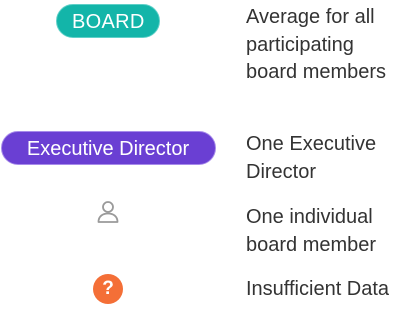 The width and height of the screenshot is (398, 331). I want to click on person-outline-icon, so click(108, 212).